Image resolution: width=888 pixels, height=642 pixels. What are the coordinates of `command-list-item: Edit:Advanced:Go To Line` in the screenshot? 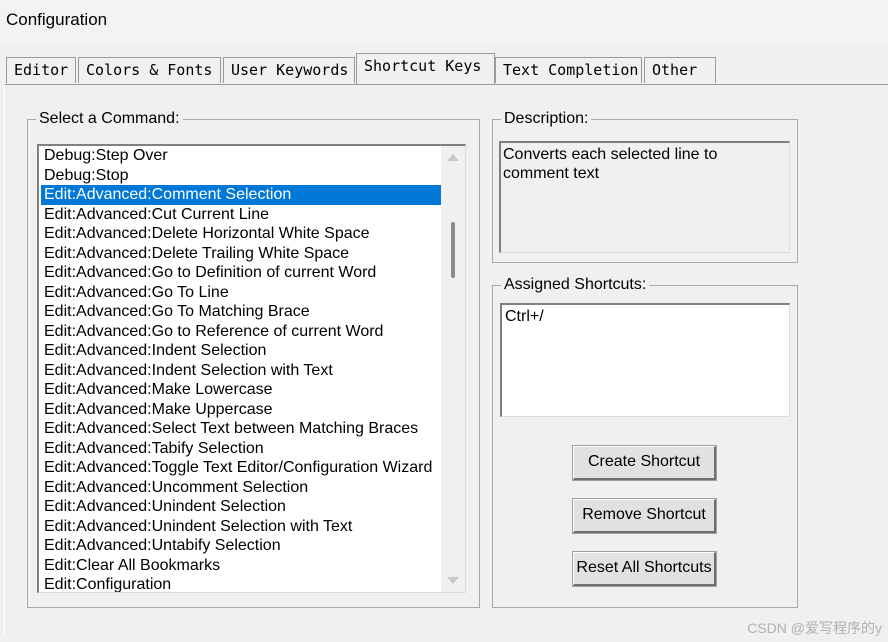 It's located at (241, 293).